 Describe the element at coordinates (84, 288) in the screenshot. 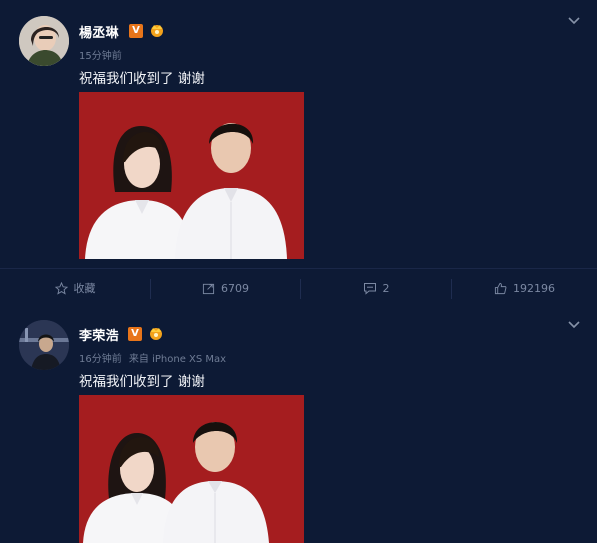

I see `favorite-label: 收藏` at that location.